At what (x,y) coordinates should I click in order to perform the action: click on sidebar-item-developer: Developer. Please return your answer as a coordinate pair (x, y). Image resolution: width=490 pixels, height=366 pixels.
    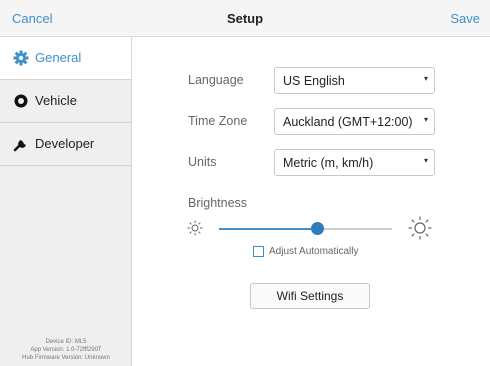
    Looking at the image, I should click on (65, 144).